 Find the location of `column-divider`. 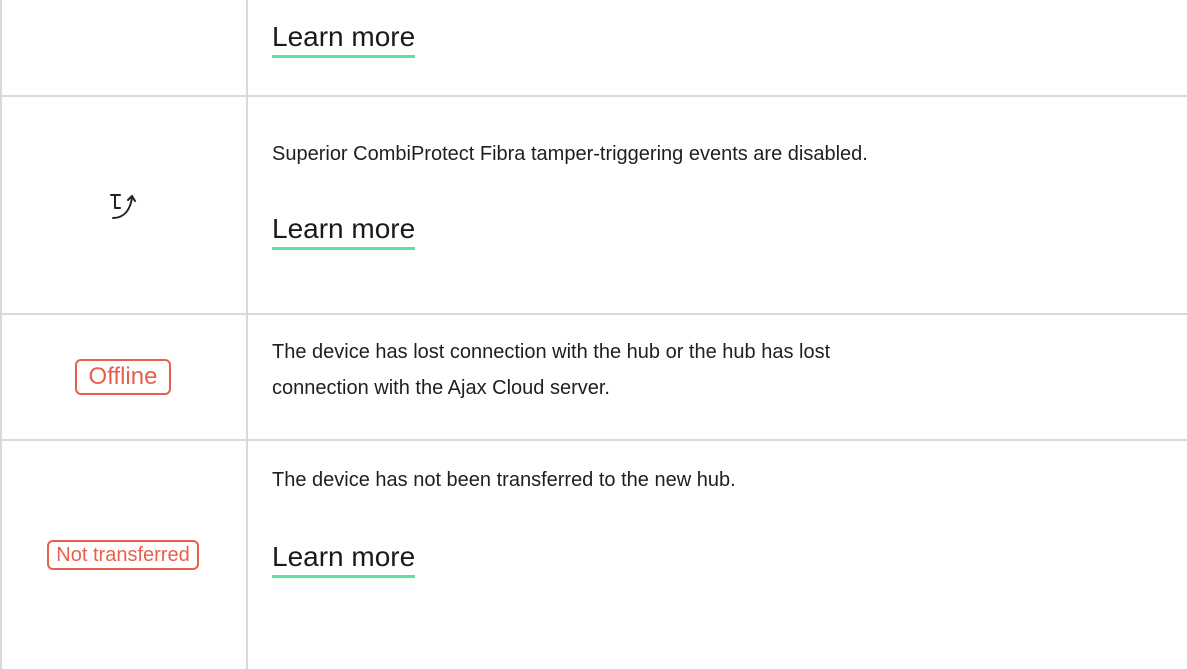

column-divider is located at coordinates (247, 334).